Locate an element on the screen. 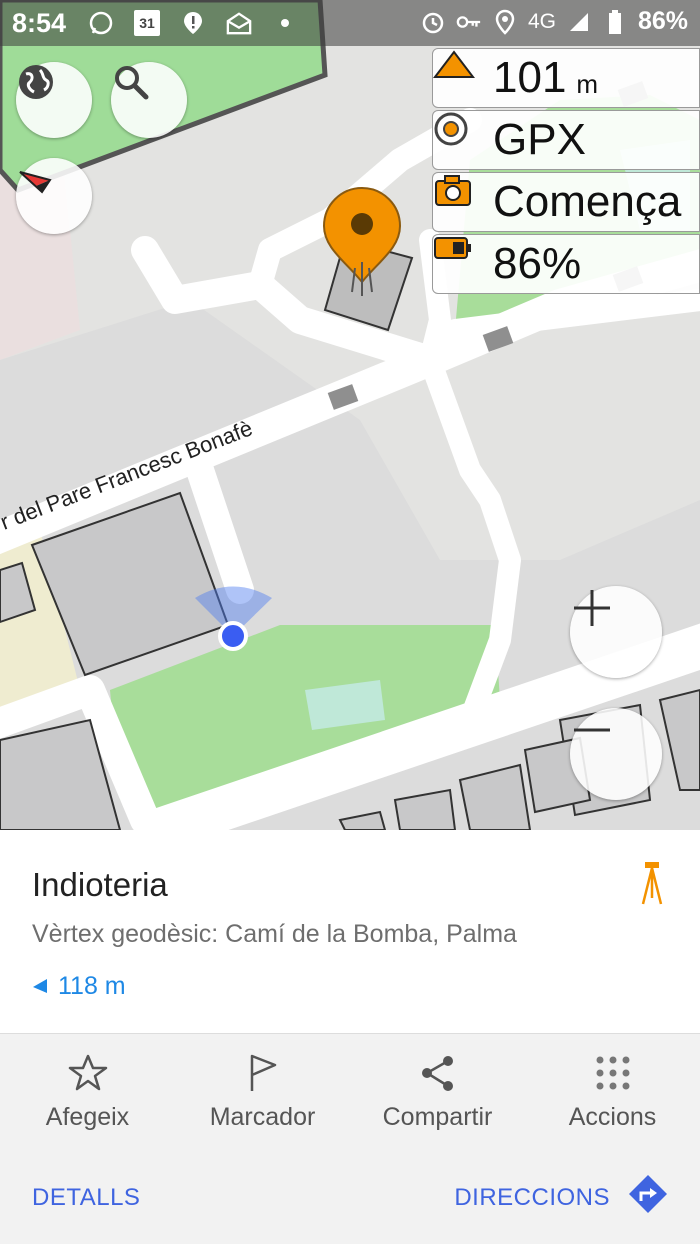  directions-button: DIRECCIONS is located at coordinates (561, 1197).